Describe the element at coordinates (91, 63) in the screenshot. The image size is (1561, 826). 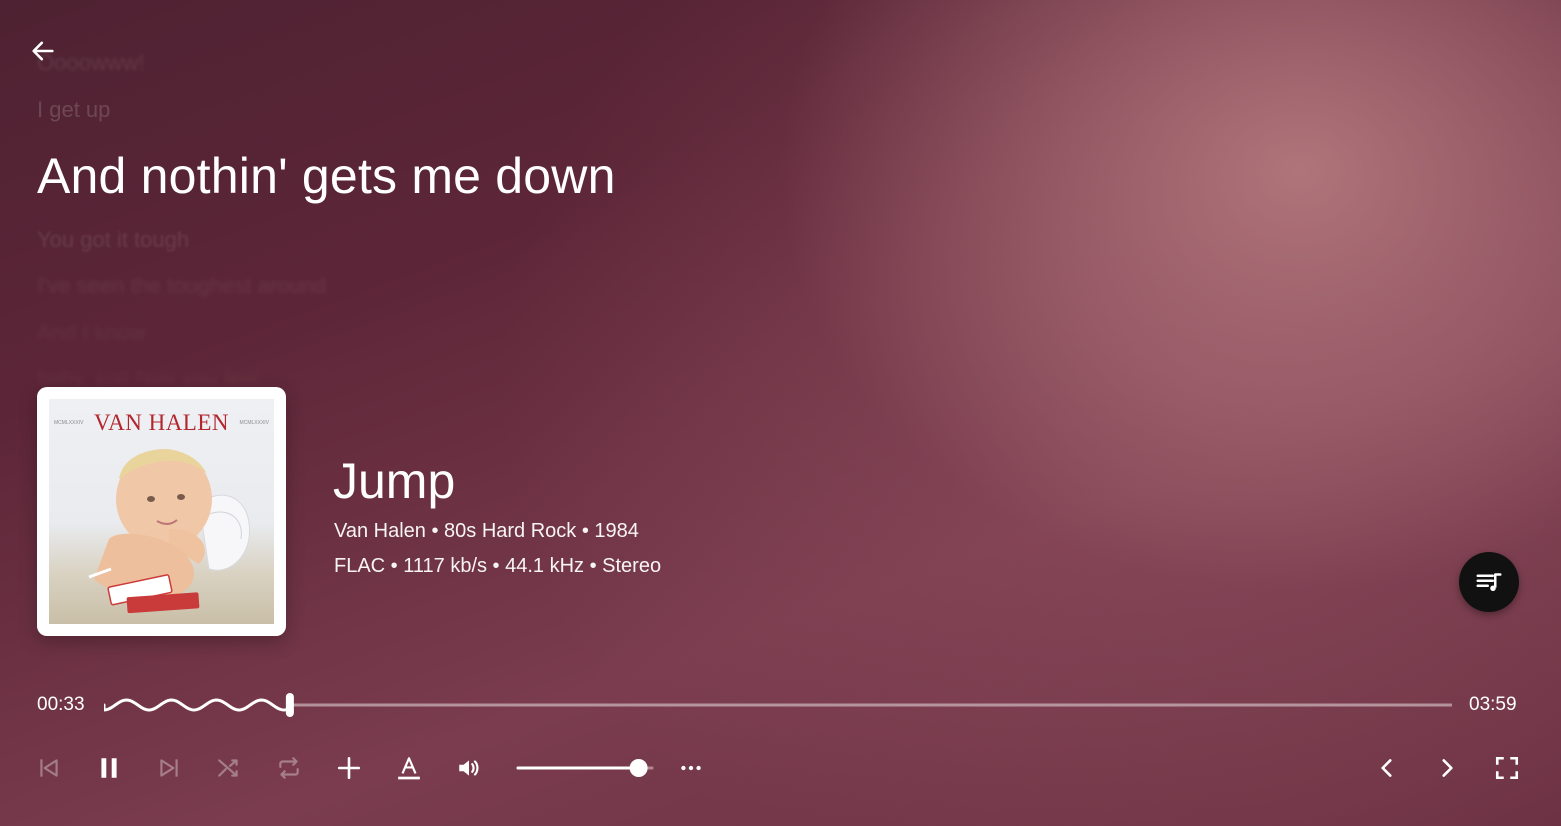
I see `lyric-line-previous: Oooowww!` at that location.